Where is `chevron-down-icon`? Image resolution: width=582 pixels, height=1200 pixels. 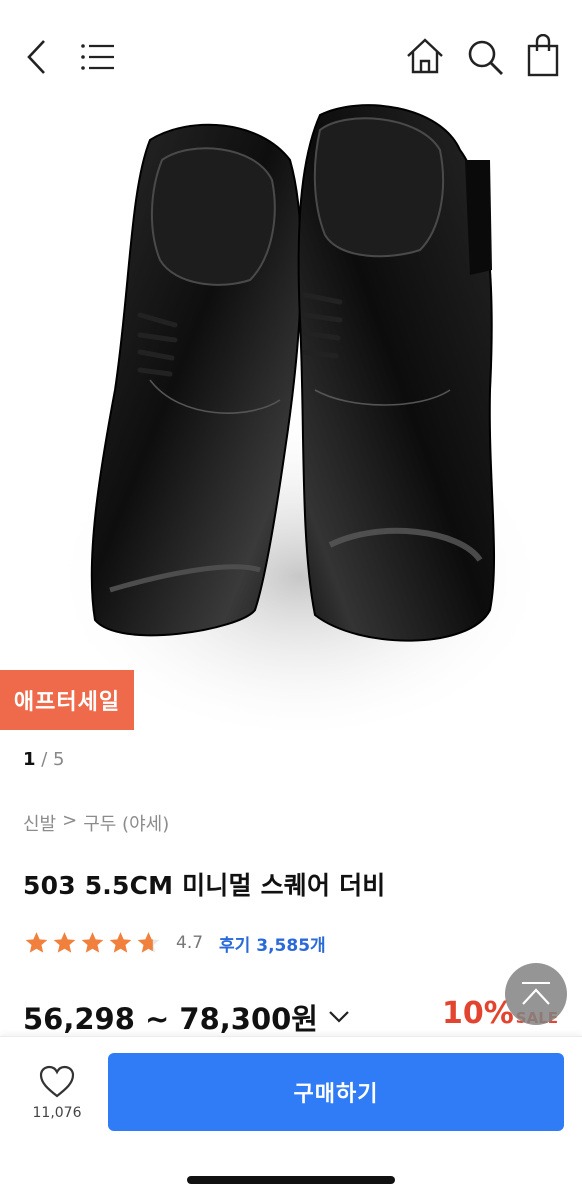 chevron-down-icon is located at coordinates (339, 1017).